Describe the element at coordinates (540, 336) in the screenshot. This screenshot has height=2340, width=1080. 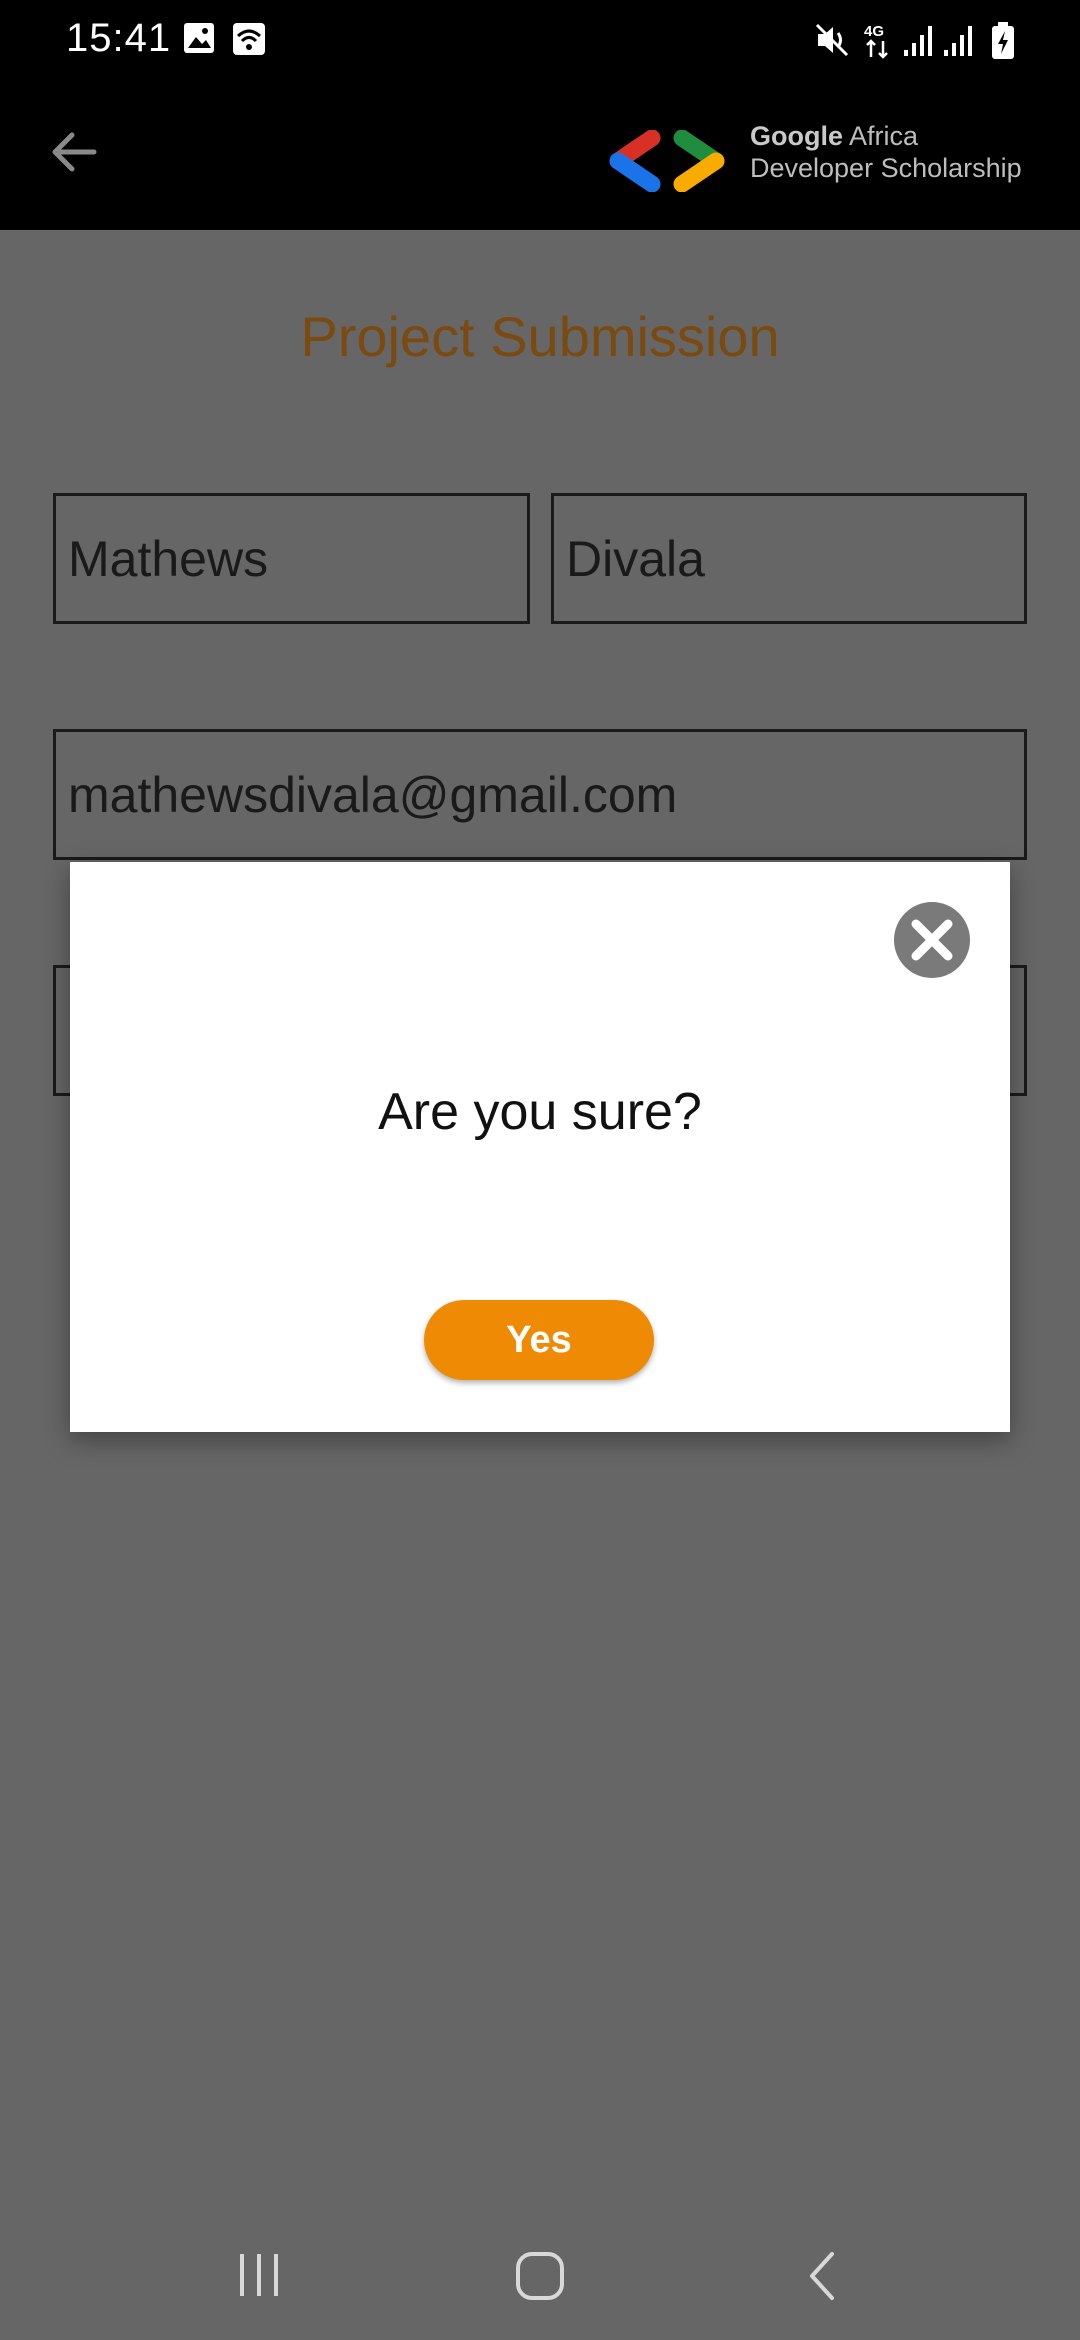
I see `page-title: Project Submission` at that location.